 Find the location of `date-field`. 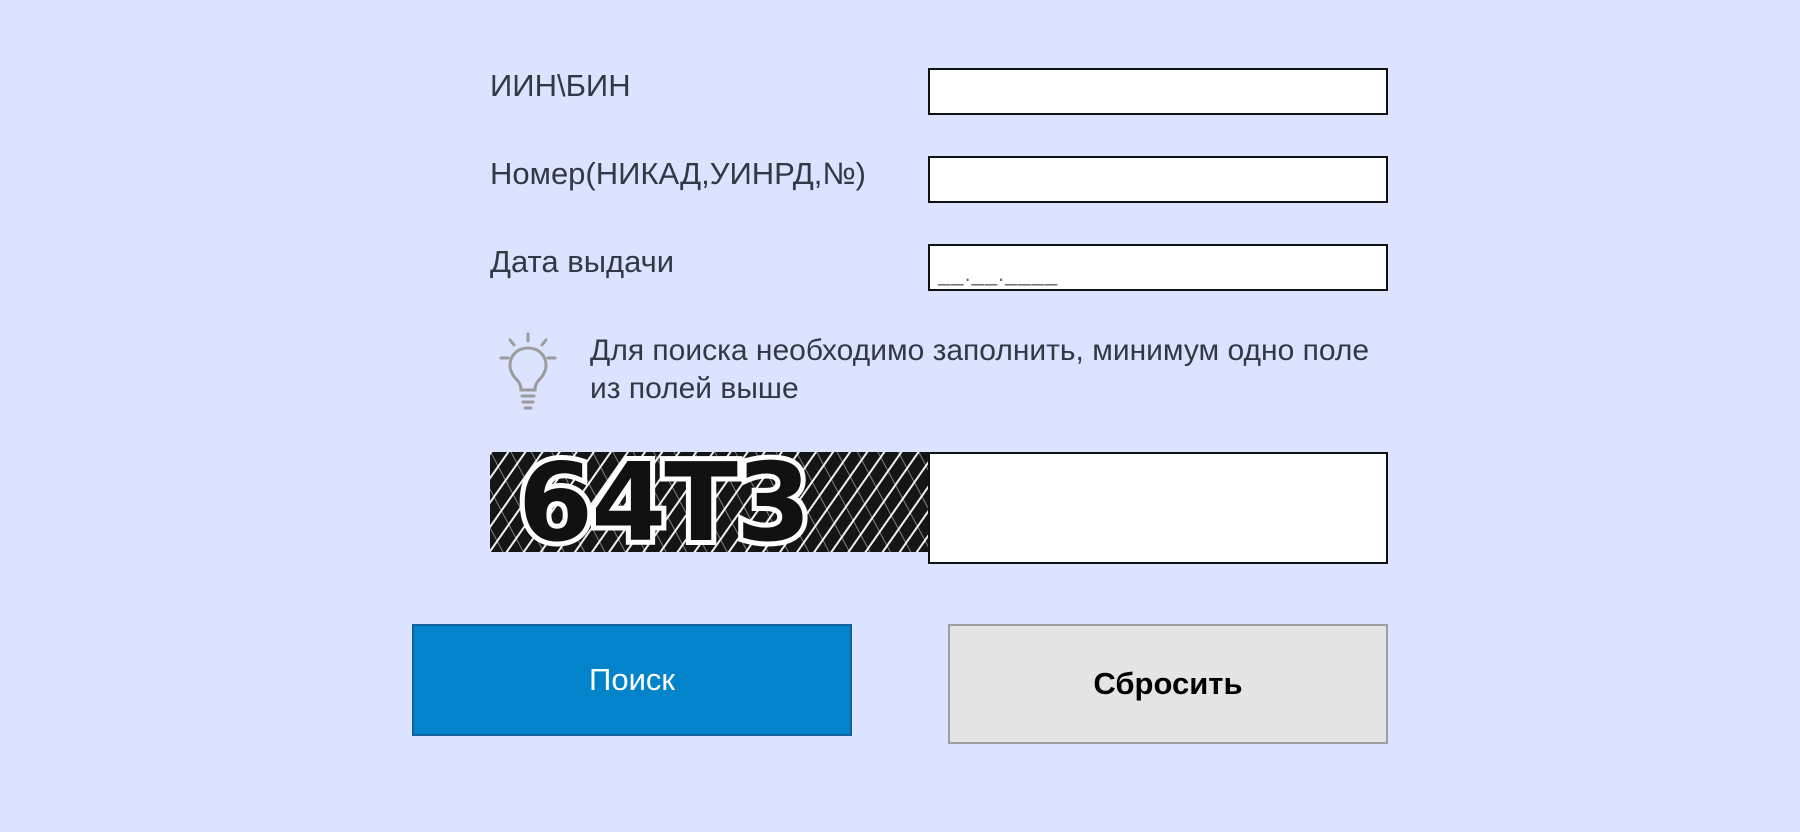

date-field is located at coordinates (1158, 267).